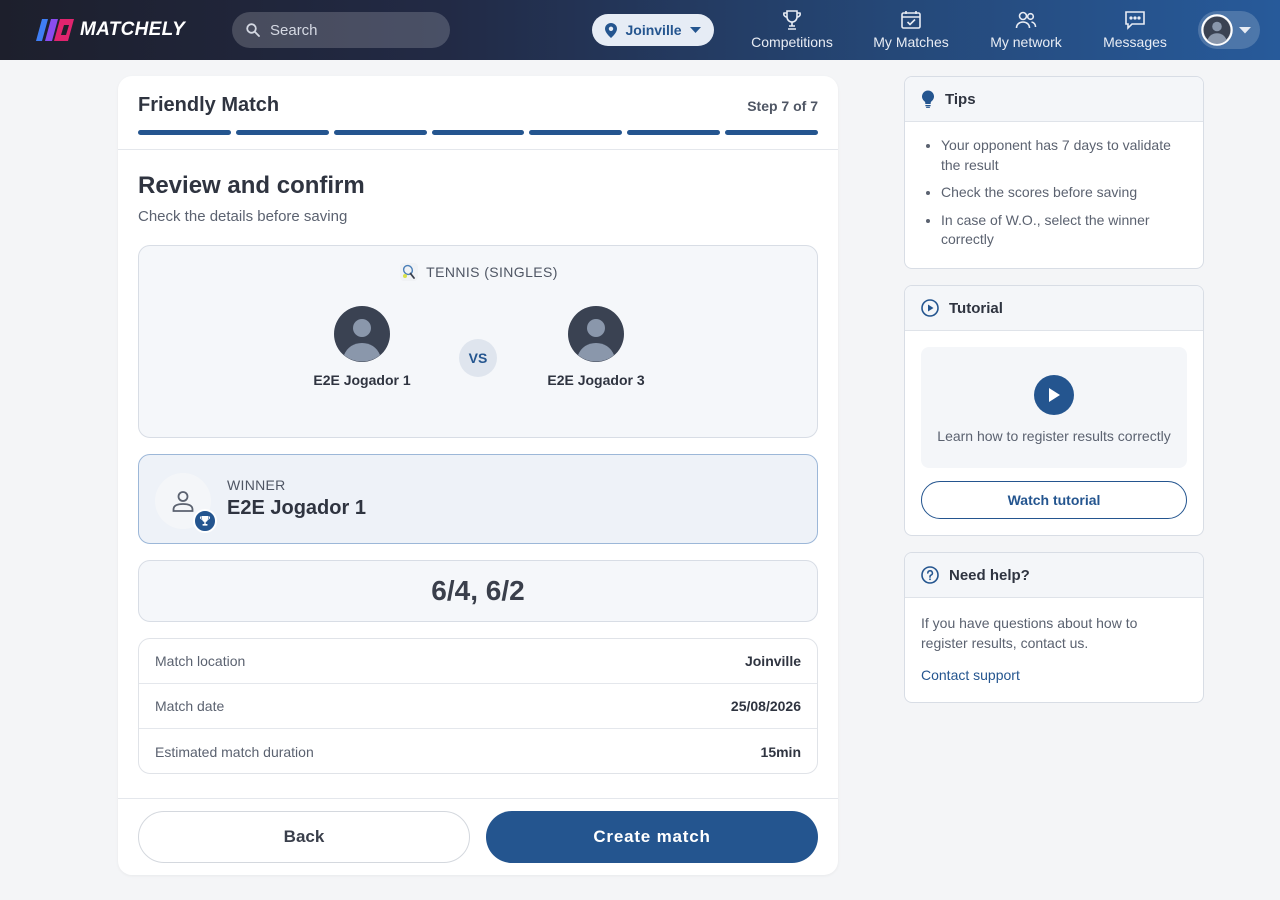 This screenshot has height=900, width=1280. What do you see at coordinates (251, 185) in the screenshot?
I see `section-title: Review and confirm` at bounding box center [251, 185].